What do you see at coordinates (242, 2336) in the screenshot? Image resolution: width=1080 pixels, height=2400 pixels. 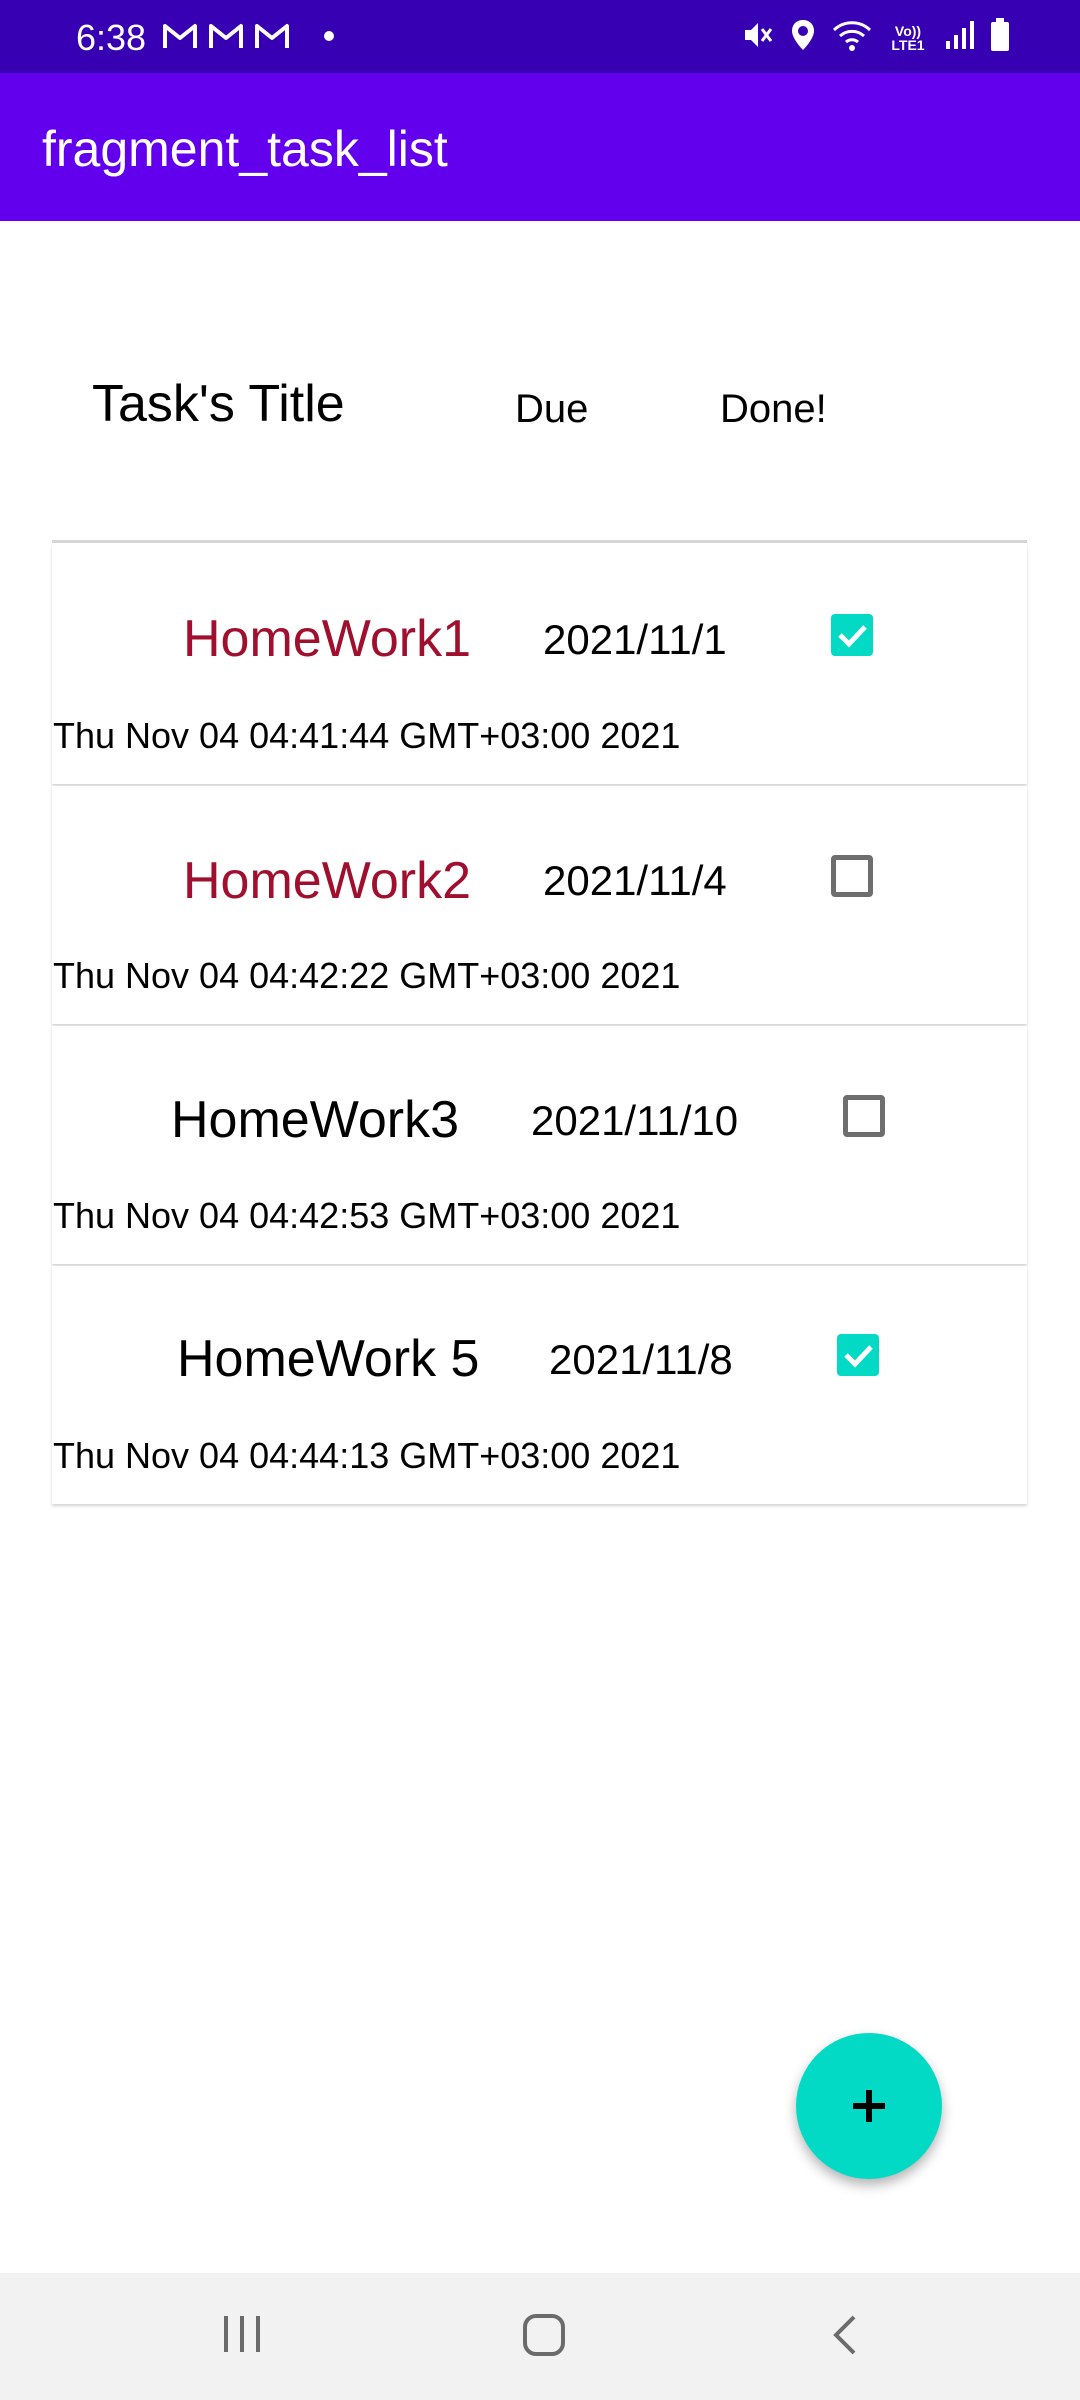 I see `recent-apps-icon` at bounding box center [242, 2336].